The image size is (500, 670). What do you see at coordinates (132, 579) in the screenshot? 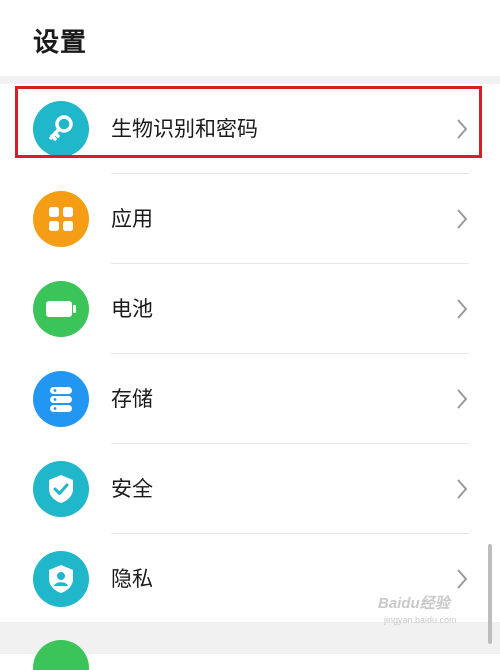
I see `settings-item-label: 隐私` at bounding box center [132, 579].